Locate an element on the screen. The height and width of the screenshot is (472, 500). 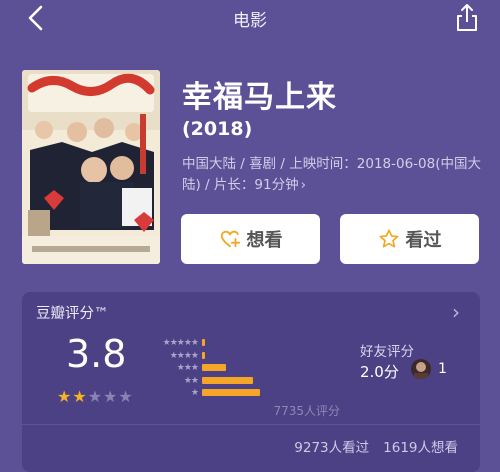
distribution-stars: ★★★★★ is located at coordinates (180, 343).